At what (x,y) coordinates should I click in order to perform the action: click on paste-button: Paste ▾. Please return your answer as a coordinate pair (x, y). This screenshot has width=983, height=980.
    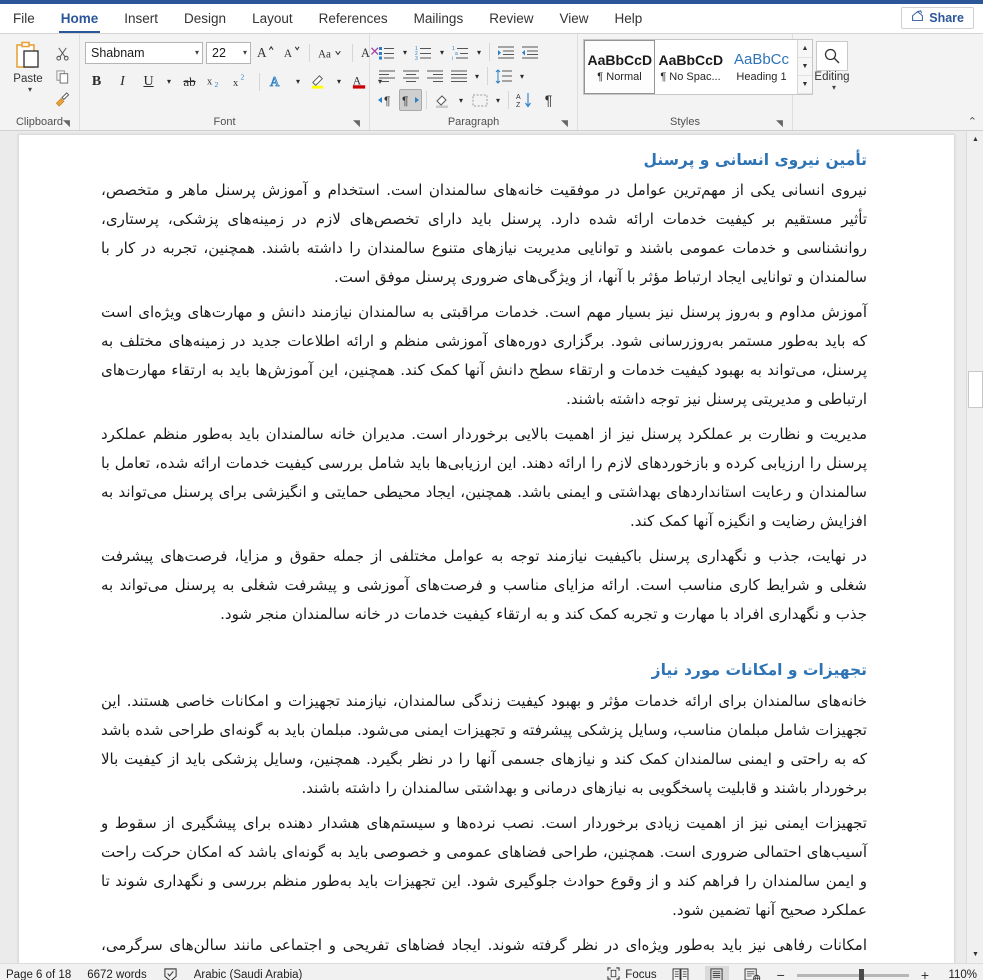
    Looking at the image, I should click on (28, 65).